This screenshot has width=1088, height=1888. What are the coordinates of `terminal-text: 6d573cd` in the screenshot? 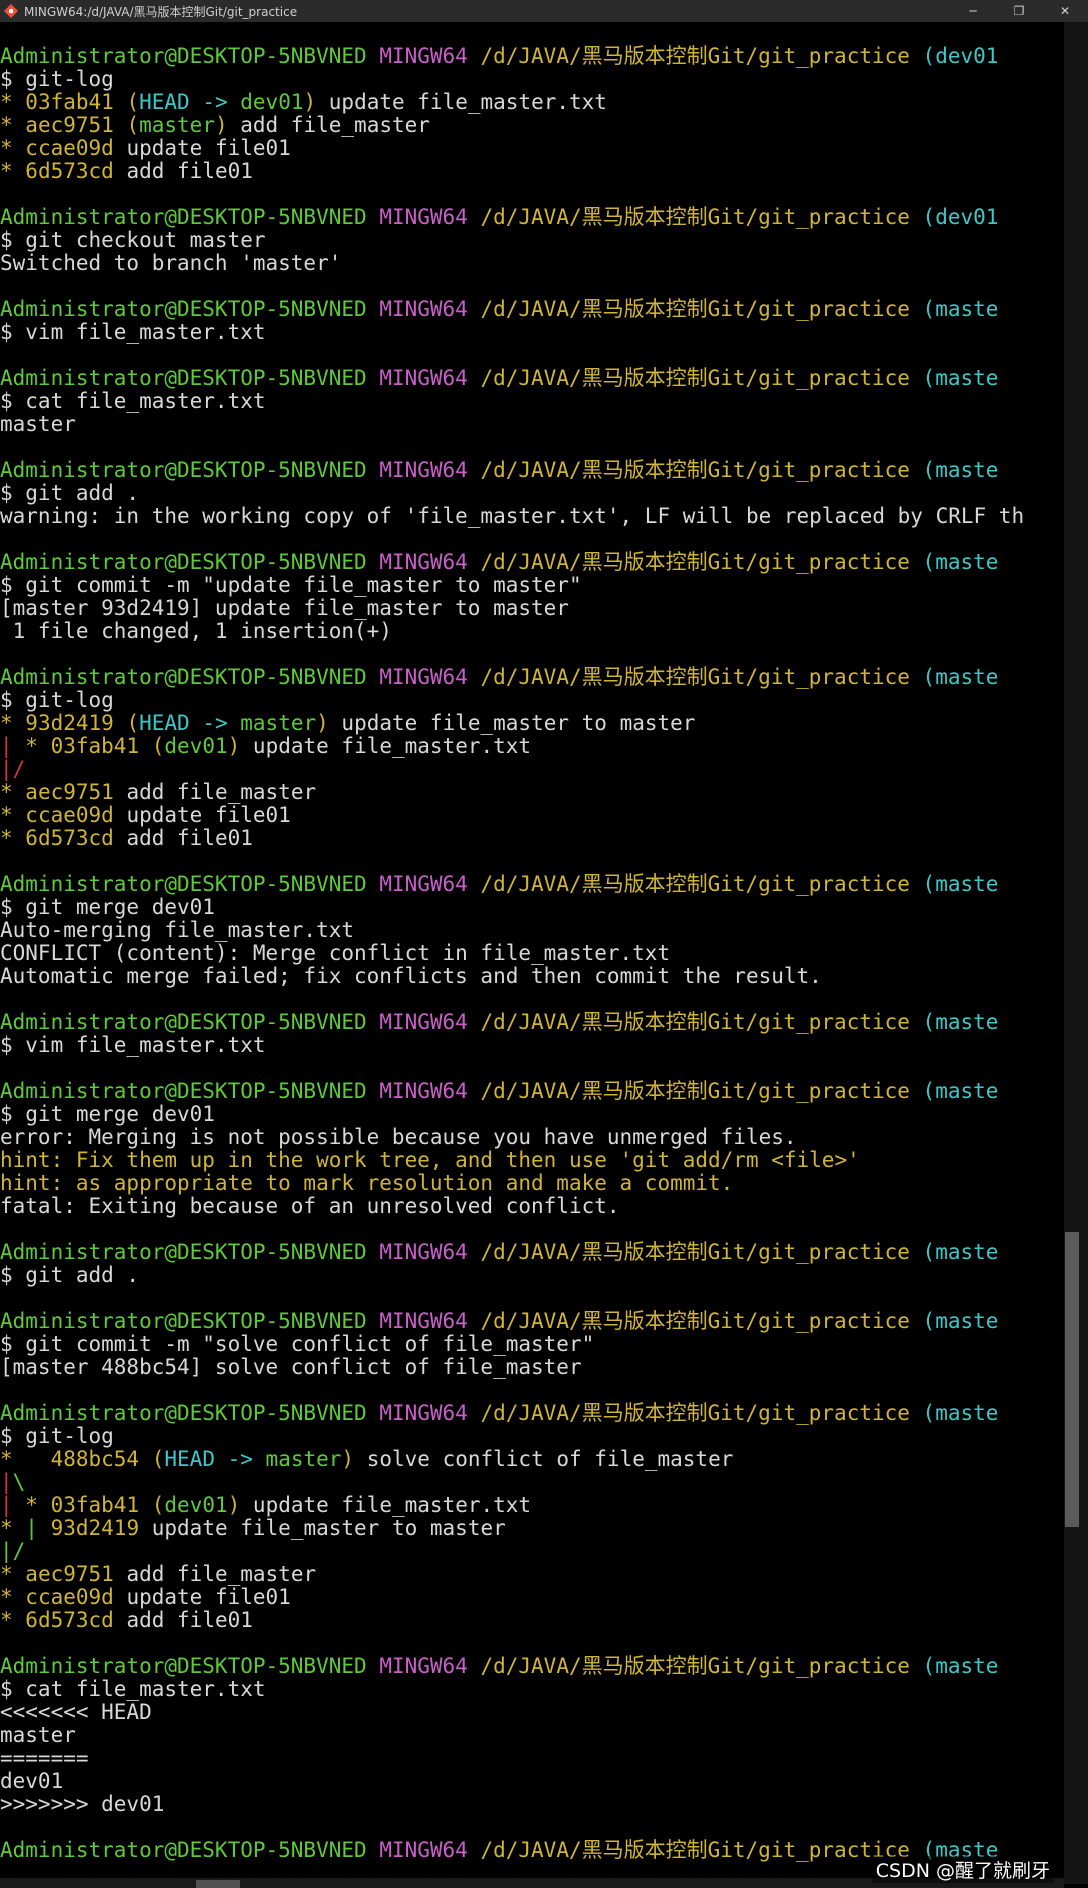 It's located at (69, 838).